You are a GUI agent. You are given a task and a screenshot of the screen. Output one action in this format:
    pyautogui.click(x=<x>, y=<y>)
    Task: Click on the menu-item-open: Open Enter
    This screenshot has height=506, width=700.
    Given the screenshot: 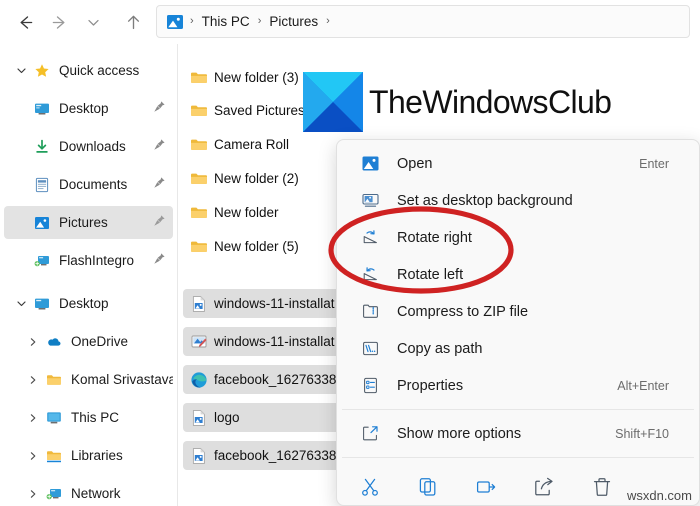 What is the action you would take?
    pyautogui.click(x=518, y=163)
    